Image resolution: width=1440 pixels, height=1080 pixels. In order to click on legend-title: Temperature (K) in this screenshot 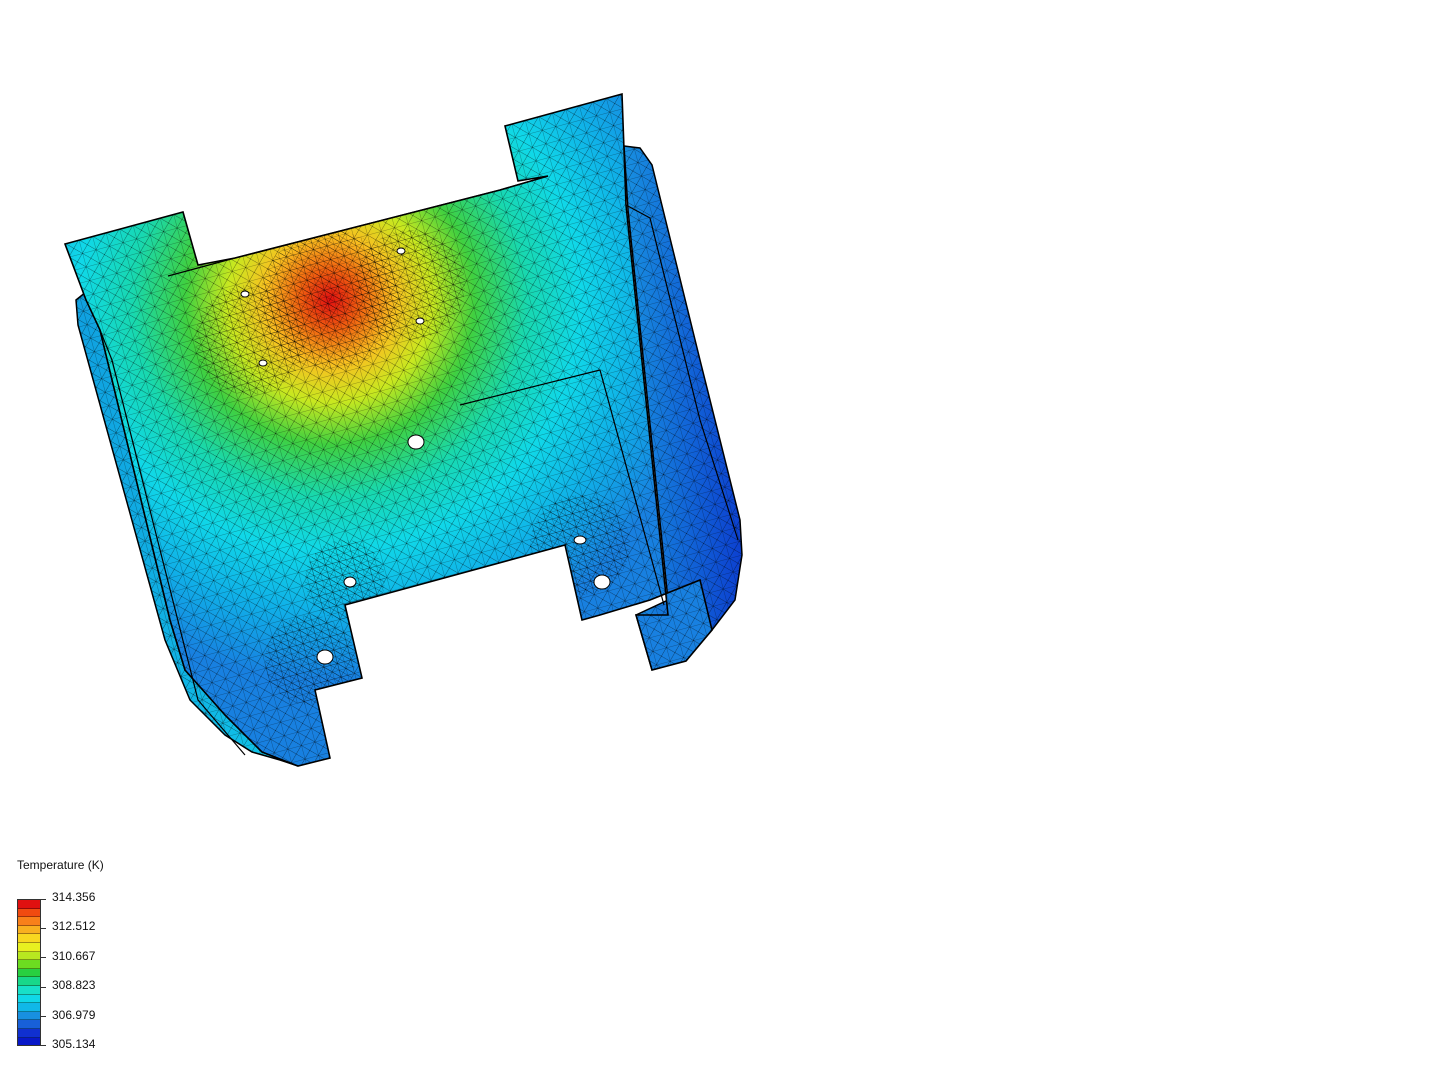, I will do `click(60, 865)`.